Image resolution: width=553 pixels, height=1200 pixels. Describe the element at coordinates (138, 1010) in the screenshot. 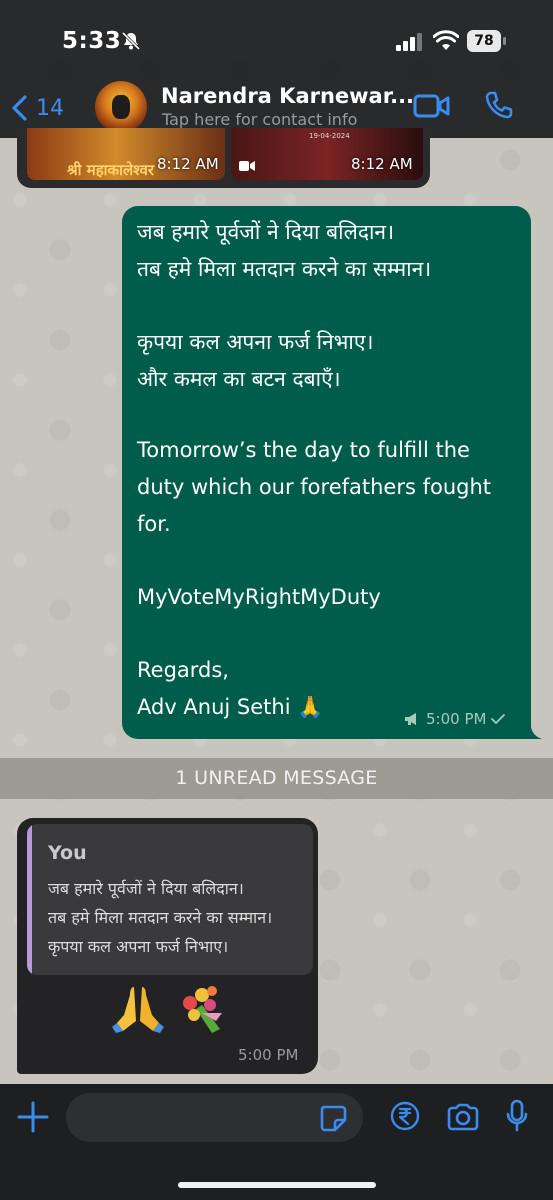

I see `folded-hands-emoji` at that location.